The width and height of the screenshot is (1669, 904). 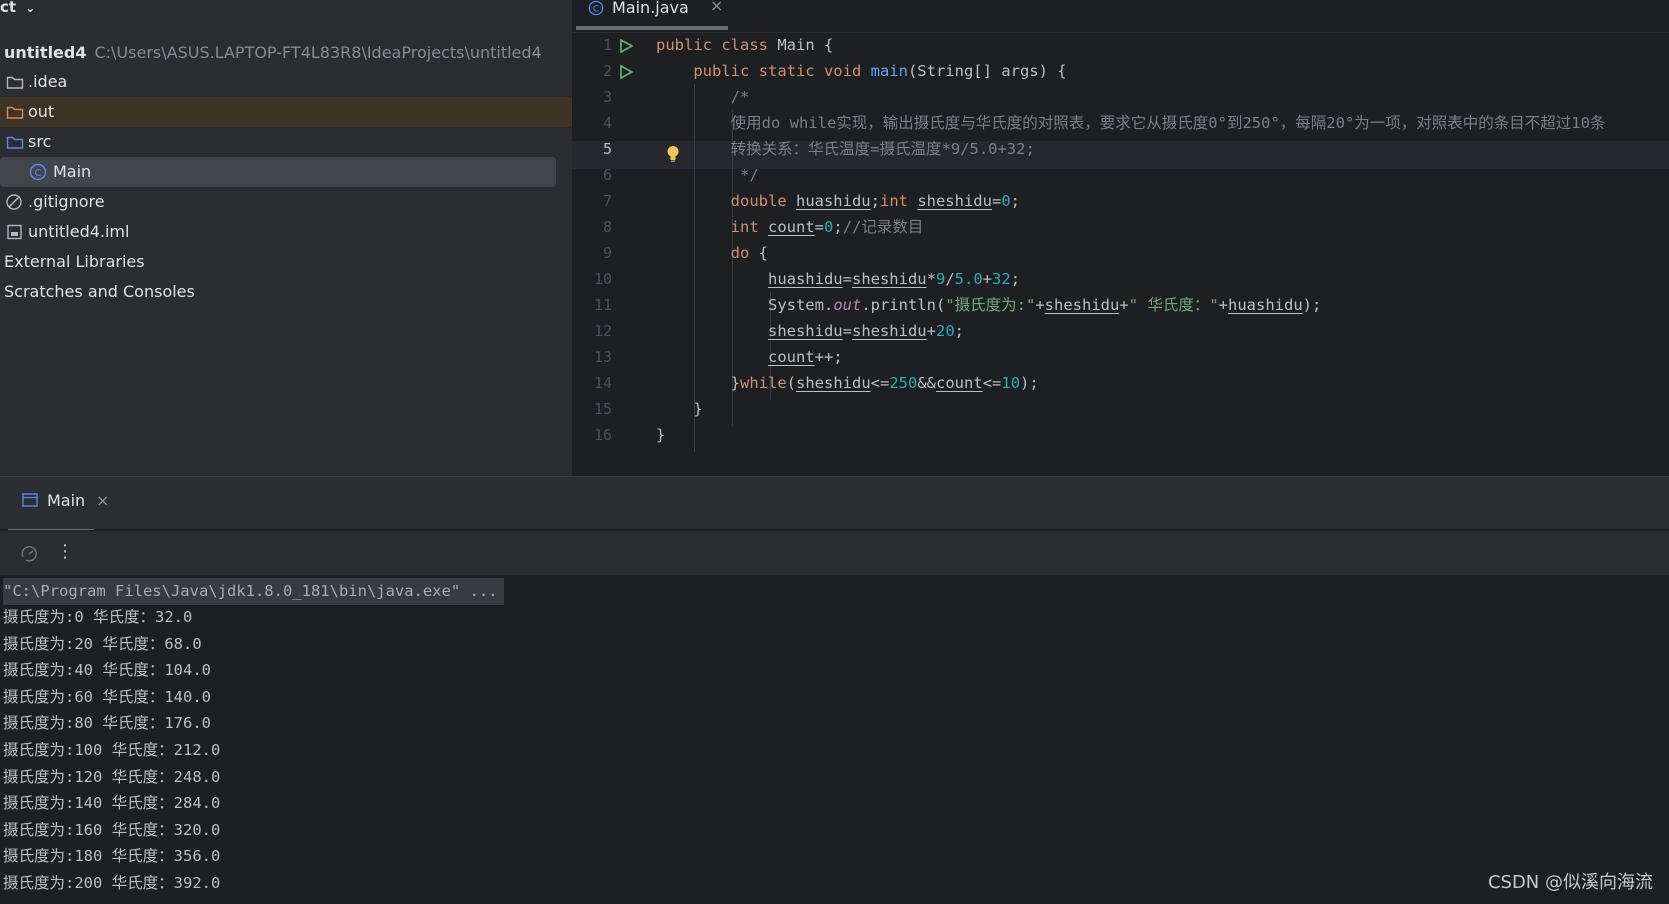 What do you see at coordinates (112, 750) in the screenshot?
I see `console-line: 摄氏度为:100 华氏度：212.0` at bounding box center [112, 750].